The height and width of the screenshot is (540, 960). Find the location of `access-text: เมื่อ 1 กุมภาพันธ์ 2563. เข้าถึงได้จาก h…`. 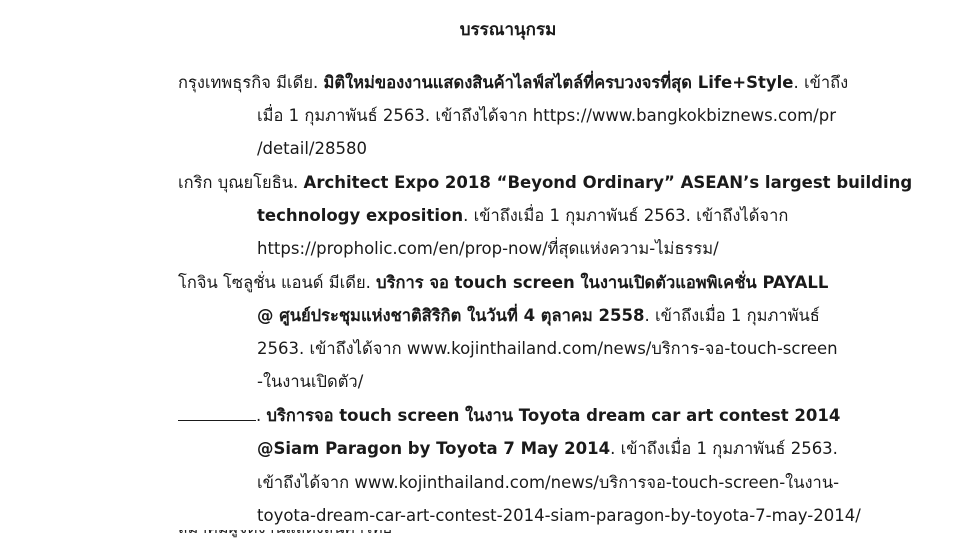

access-text: เมื่อ 1 กุมภาพันธ์ 2563. เข้าถึงได้จาก h… is located at coordinates (546, 115).